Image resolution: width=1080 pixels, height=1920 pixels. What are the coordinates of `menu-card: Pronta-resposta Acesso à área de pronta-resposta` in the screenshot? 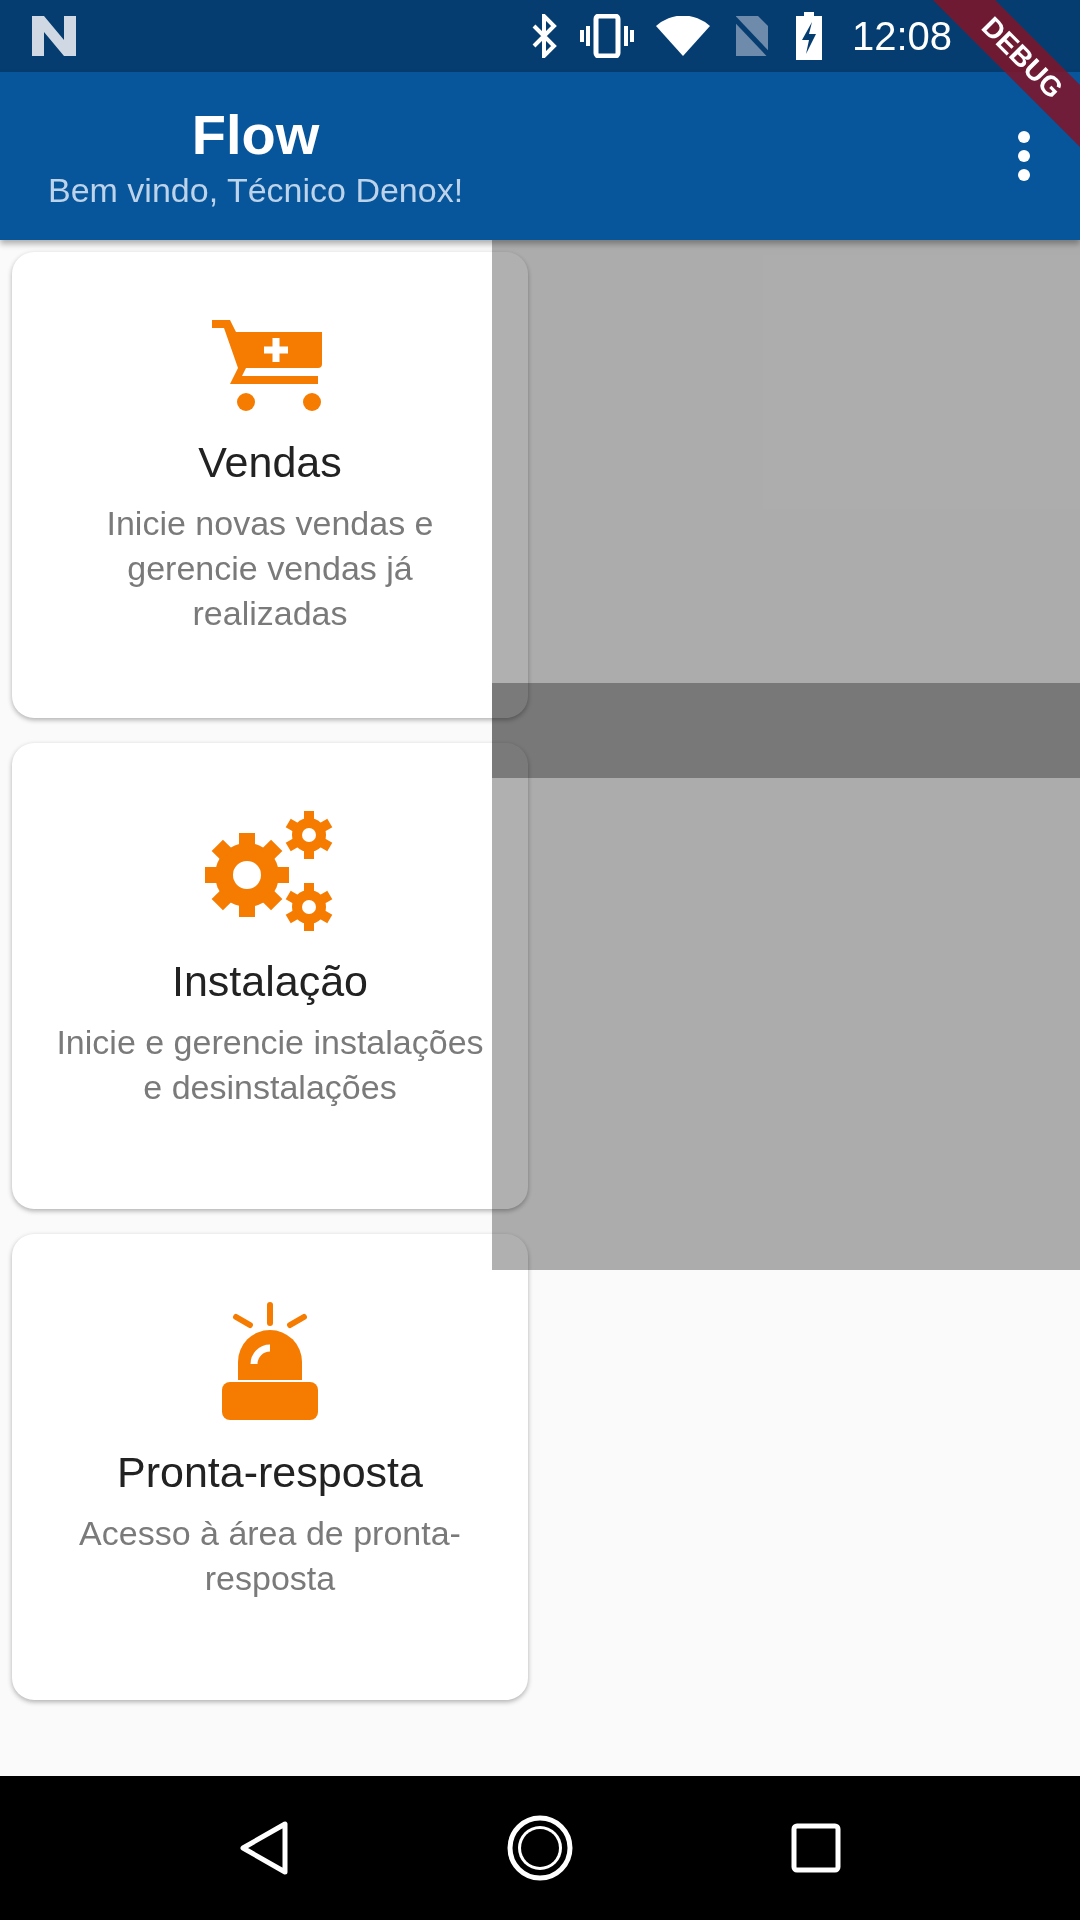 It's located at (270, 1467).